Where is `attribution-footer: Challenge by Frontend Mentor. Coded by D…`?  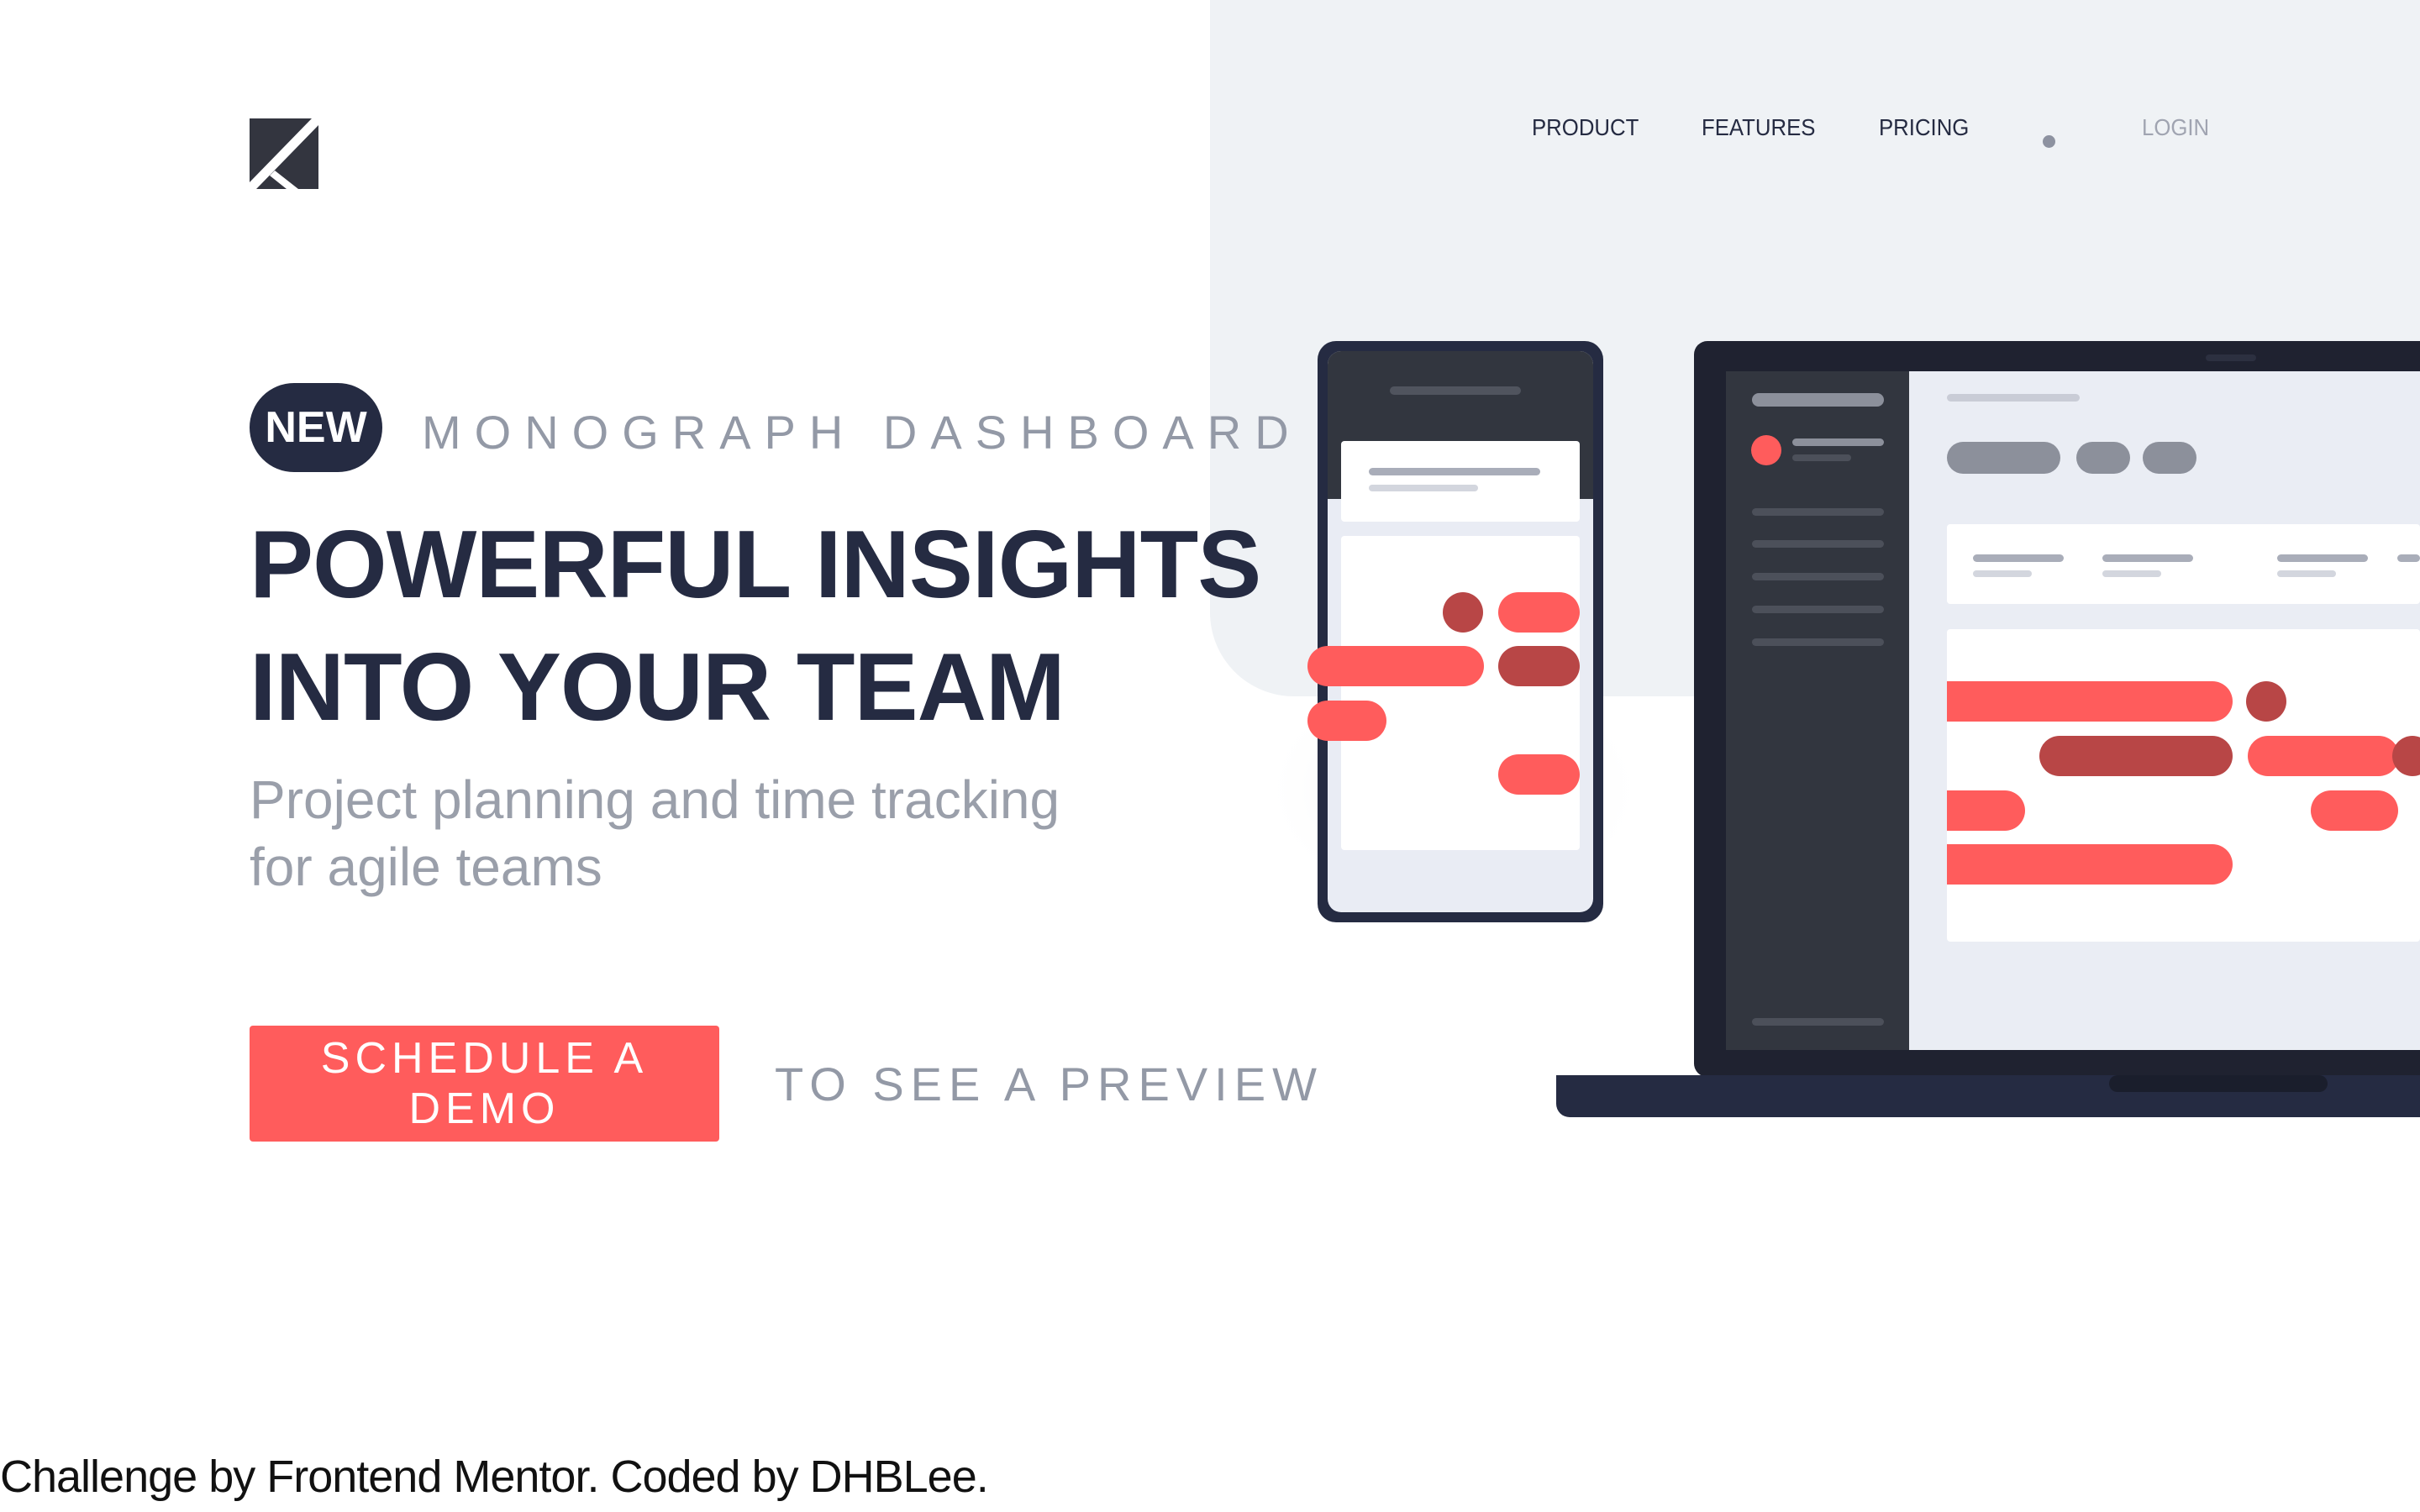 attribution-footer: Challenge by Frontend Mentor. Coded by D… is located at coordinates (495, 1477).